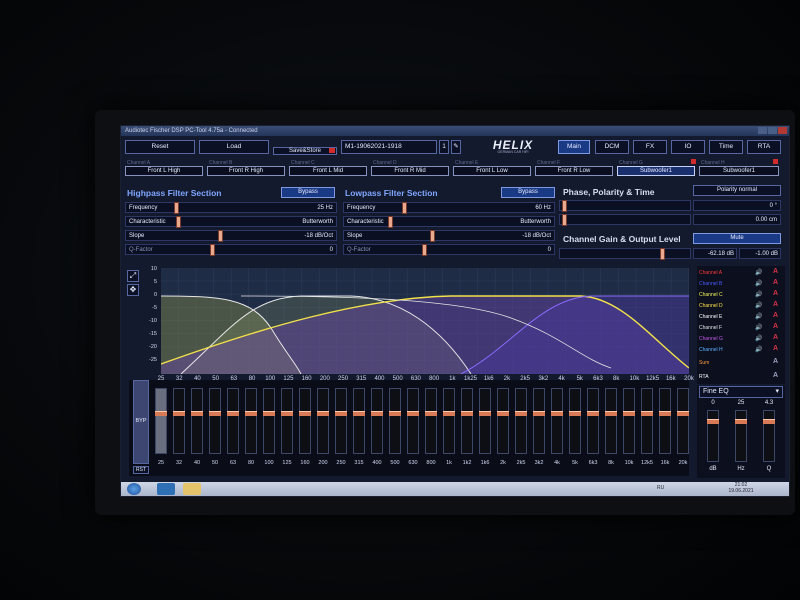 The image size is (800, 600). What do you see at coordinates (134, 489) in the screenshot?
I see `start-button` at bounding box center [134, 489].